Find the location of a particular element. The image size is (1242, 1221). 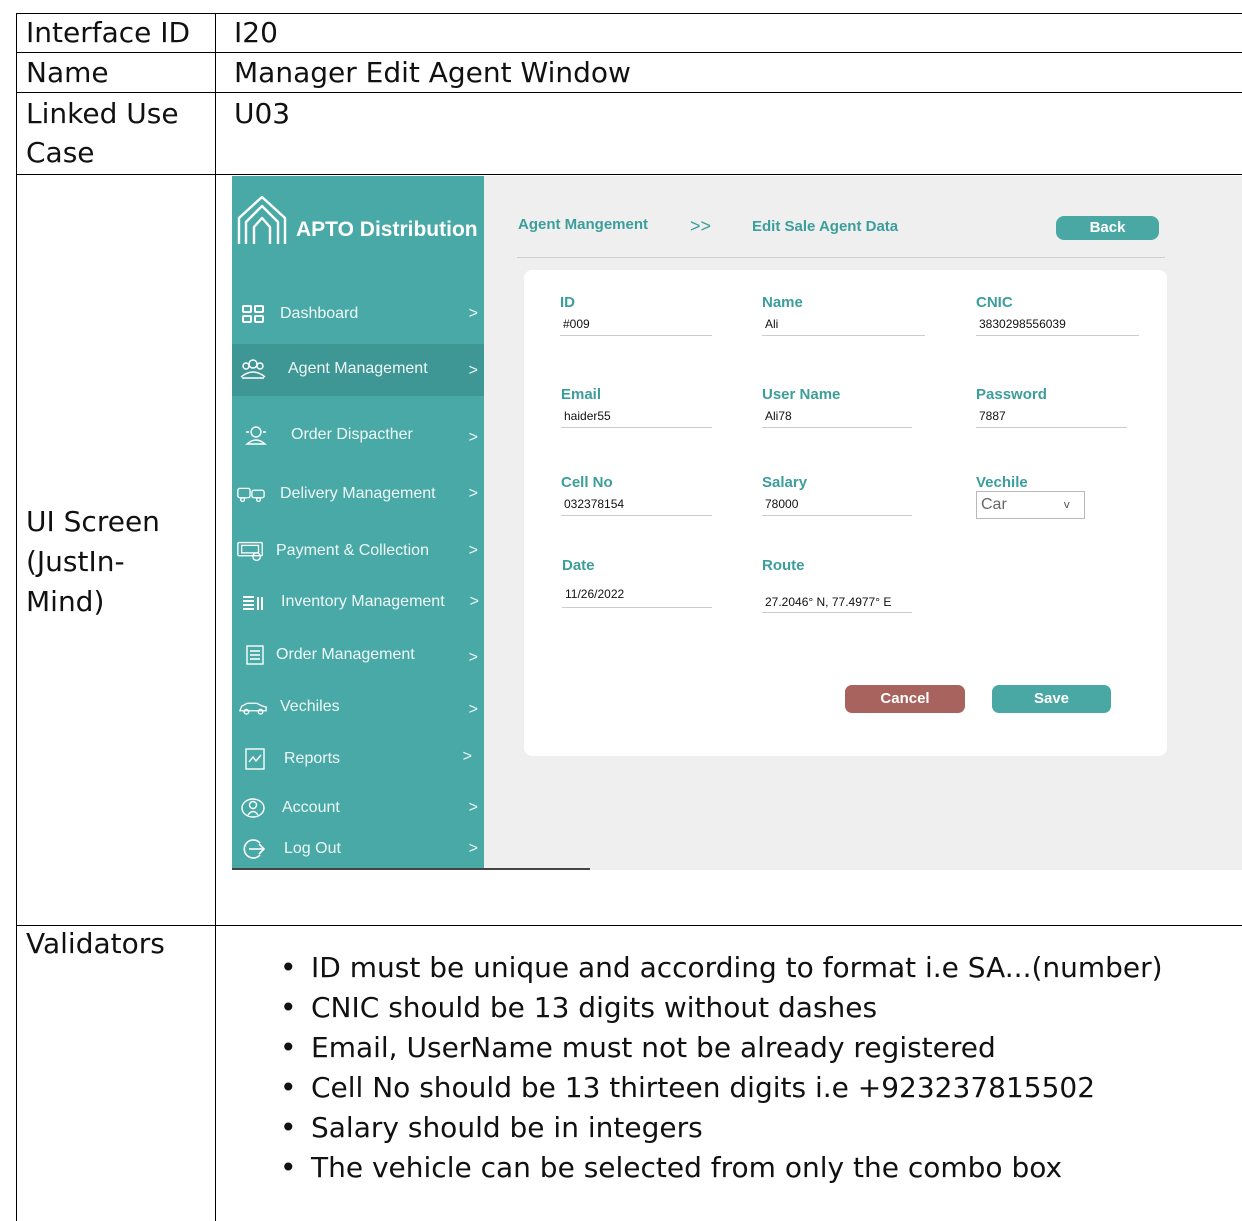

vehicle-label: Vechile is located at coordinates (1002, 482).